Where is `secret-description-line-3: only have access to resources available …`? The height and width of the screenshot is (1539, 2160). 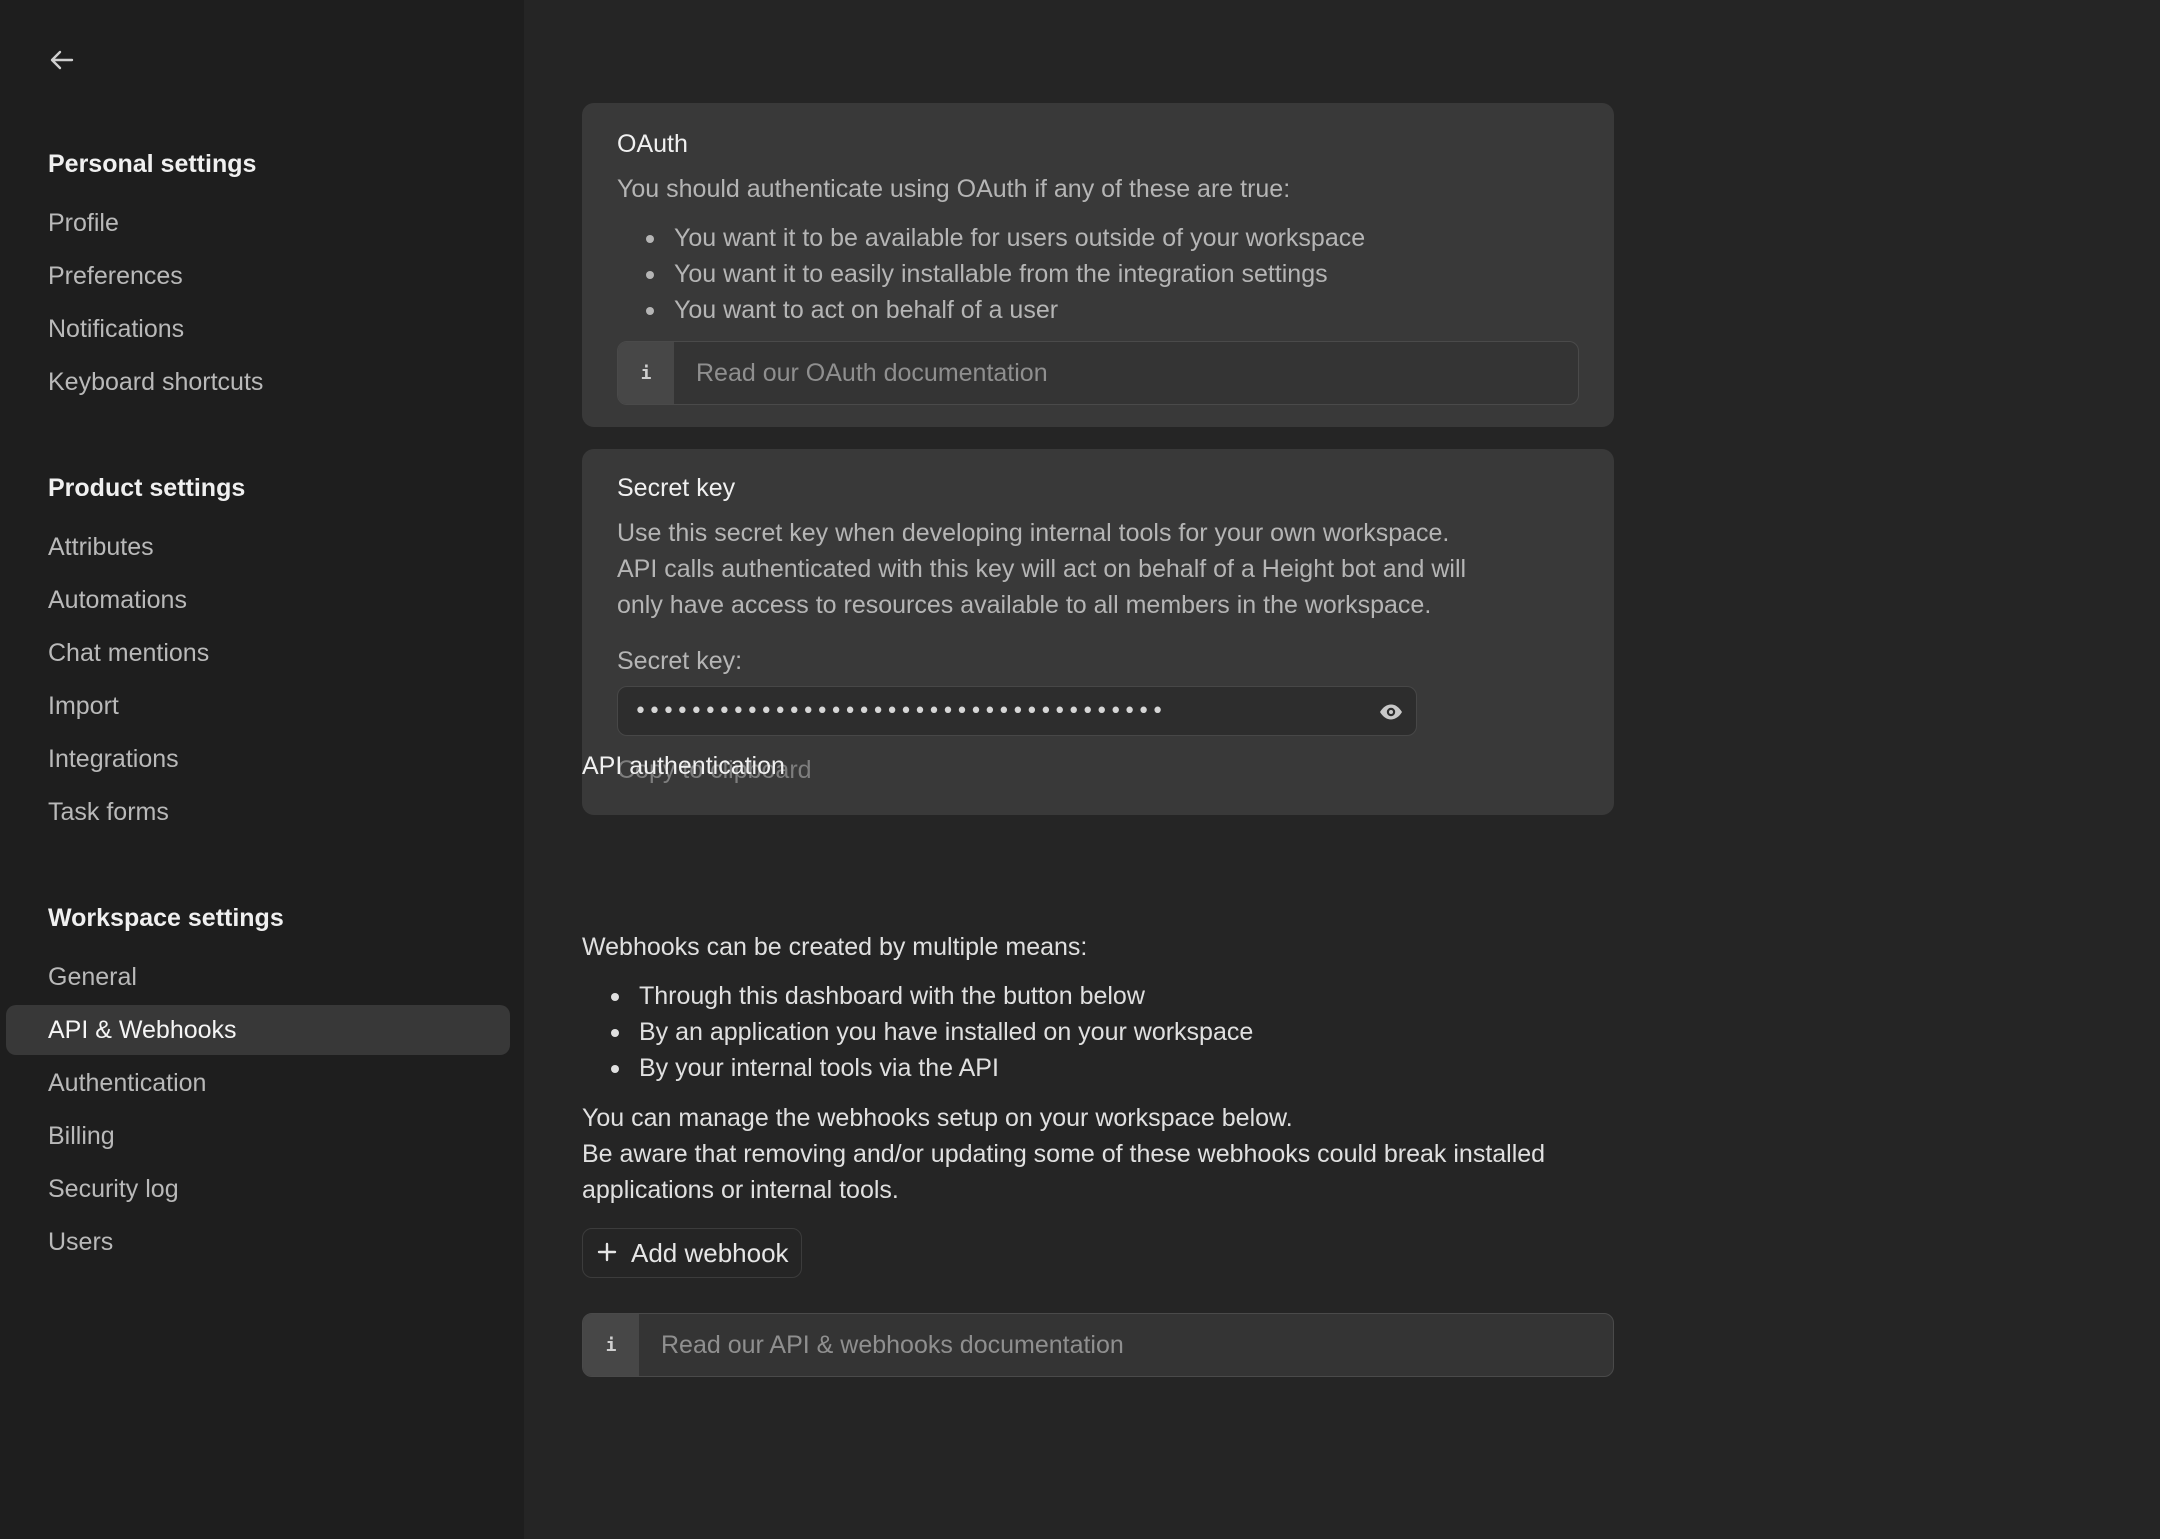
secret-description-line-3: only have access to resources available … is located at coordinates (1024, 605).